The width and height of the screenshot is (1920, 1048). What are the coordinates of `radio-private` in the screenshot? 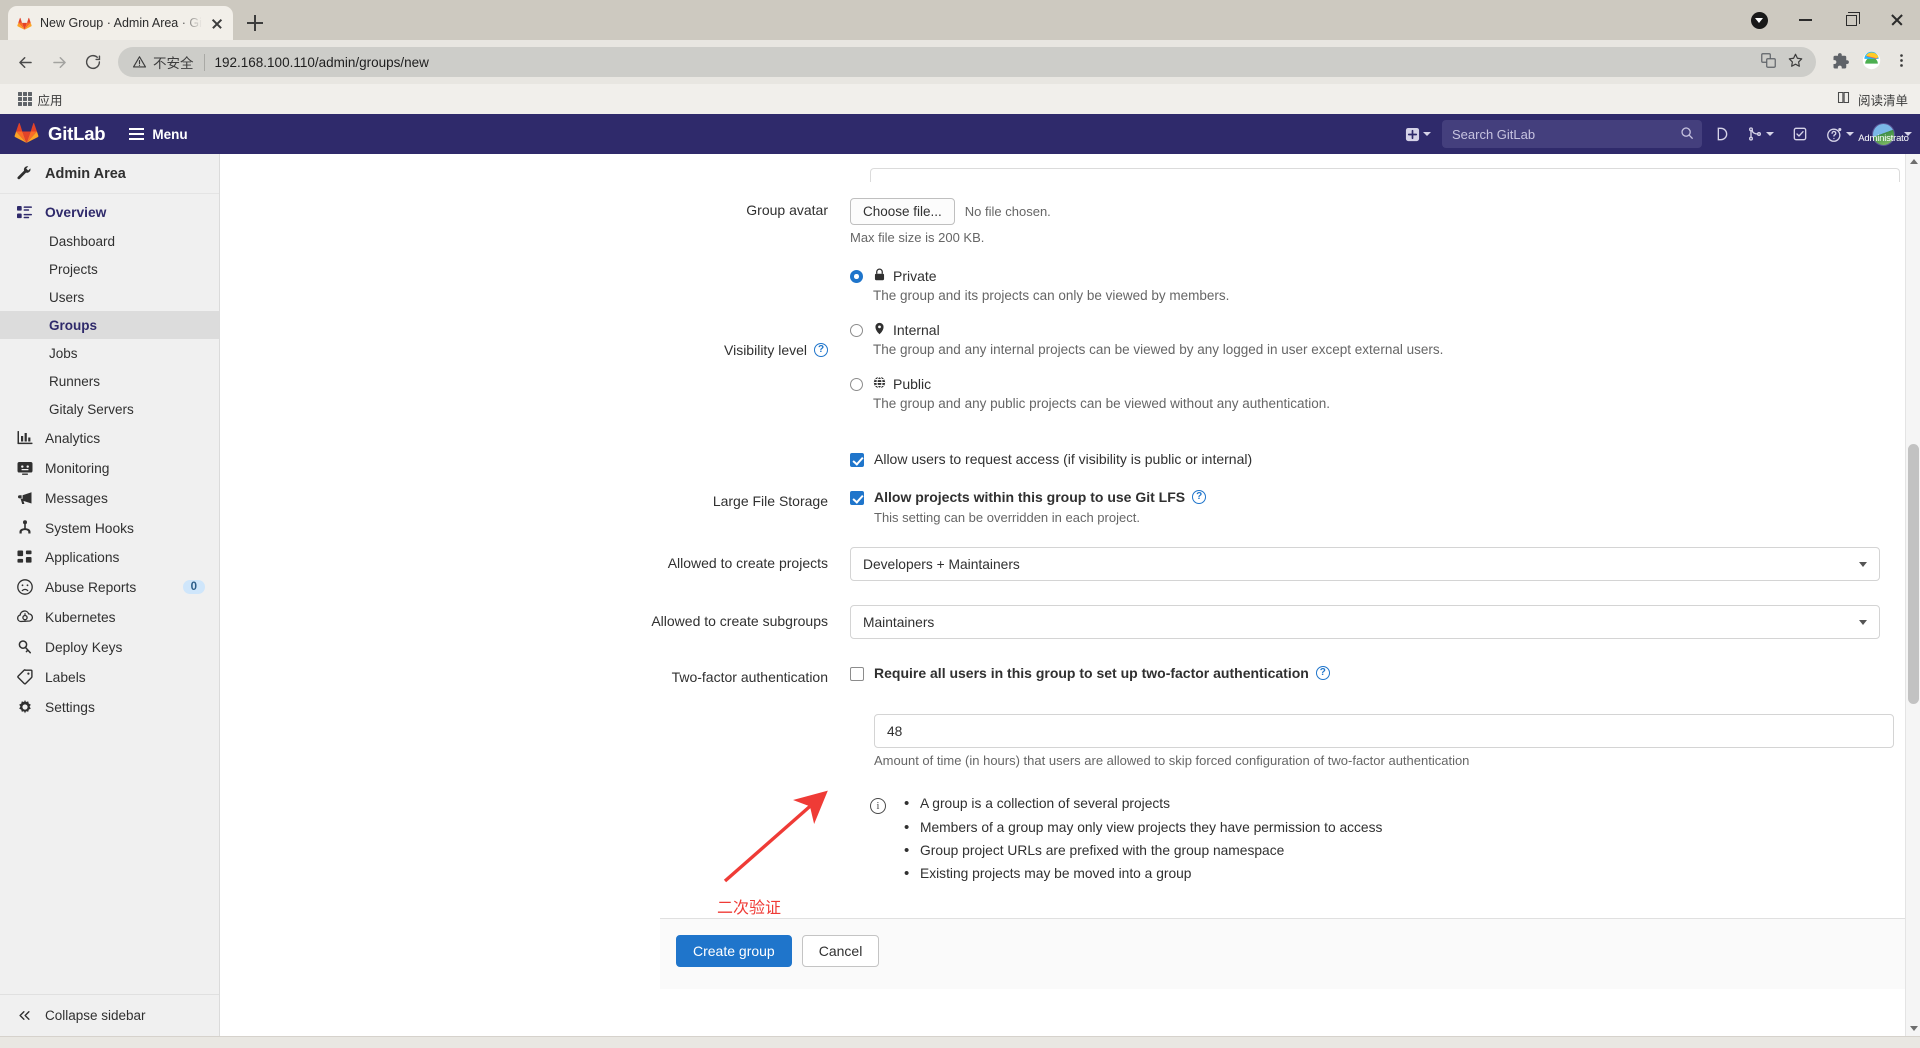 It's located at (856, 276).